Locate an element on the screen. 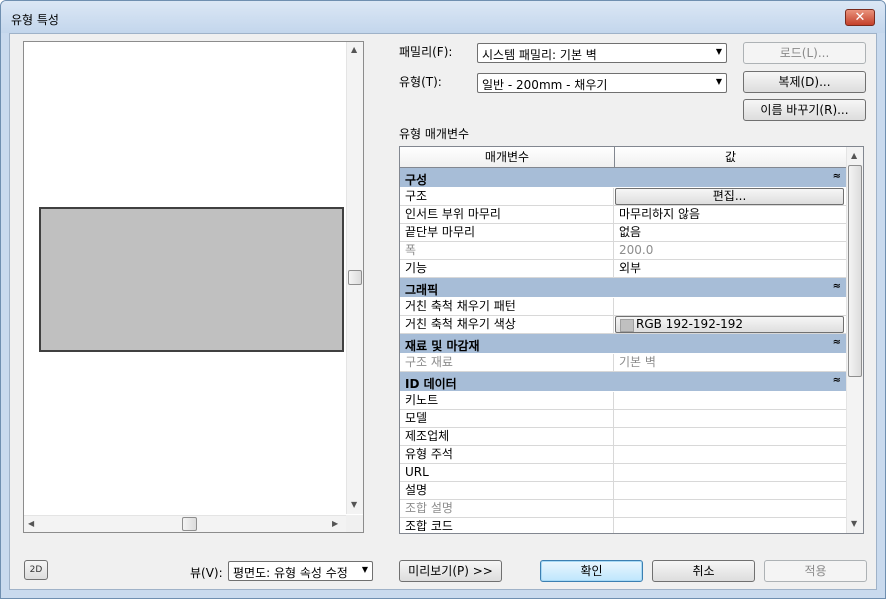  table-row: 끝단부 마무리 없음 is located at coordinates (623, 233).